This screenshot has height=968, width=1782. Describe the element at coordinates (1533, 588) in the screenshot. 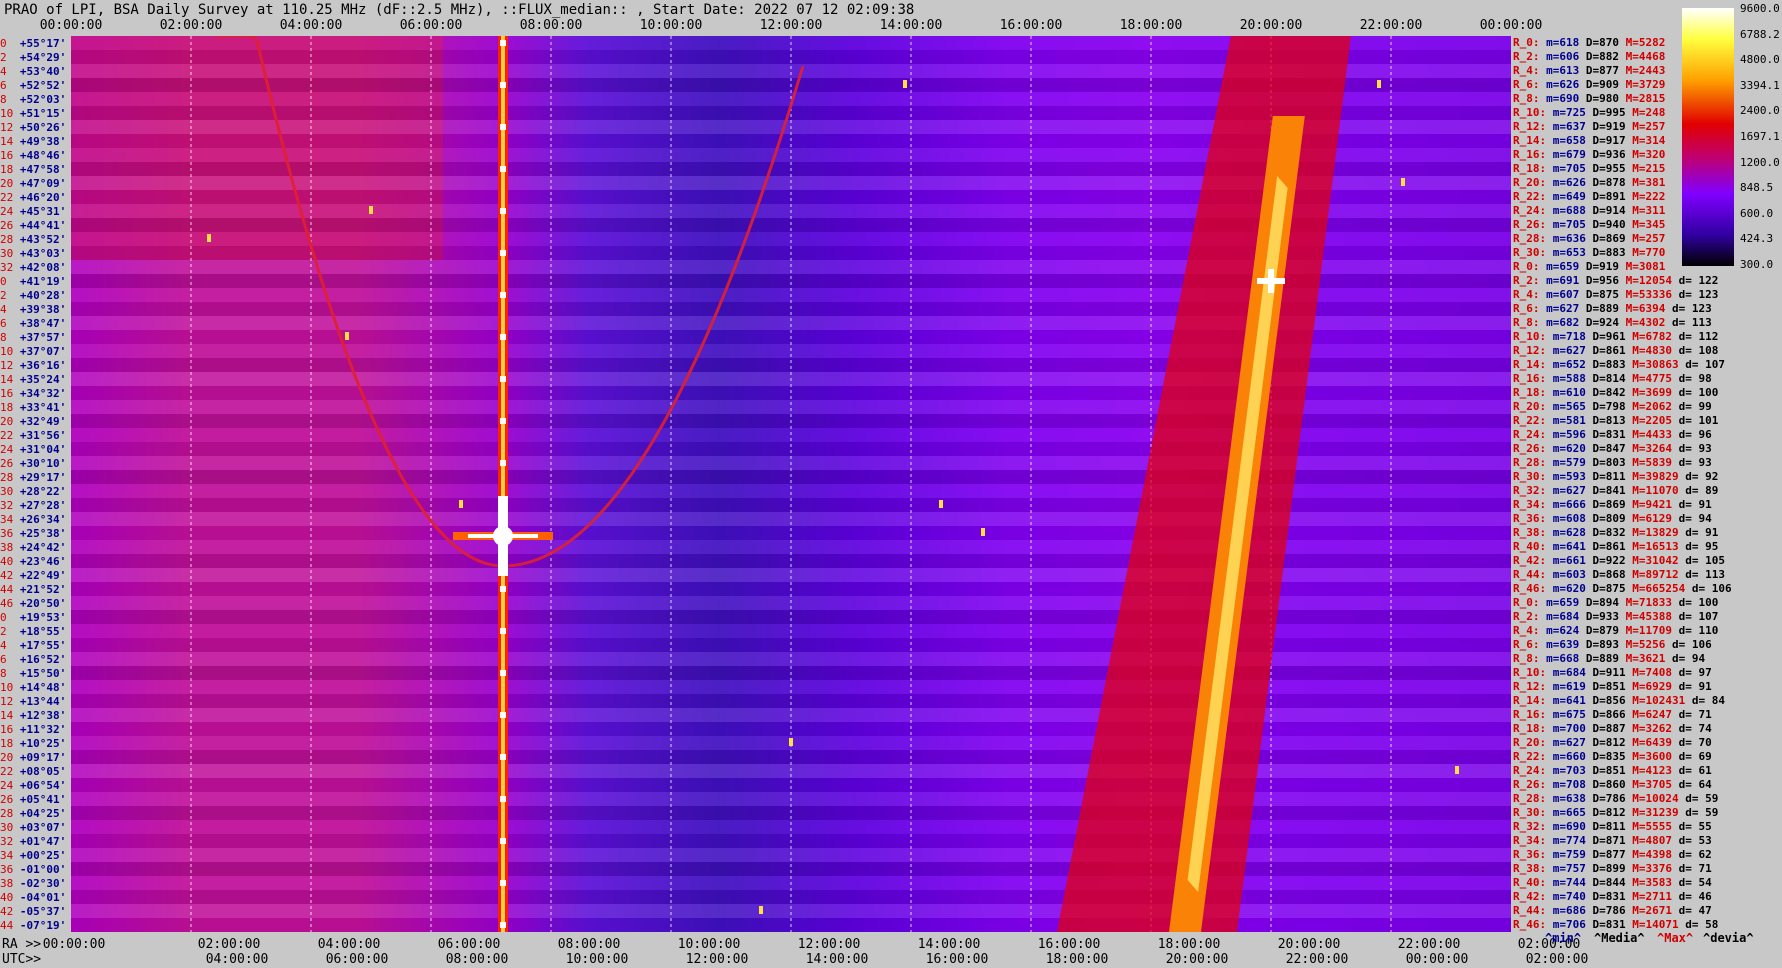

I see `row-id: R_46:` at that location.